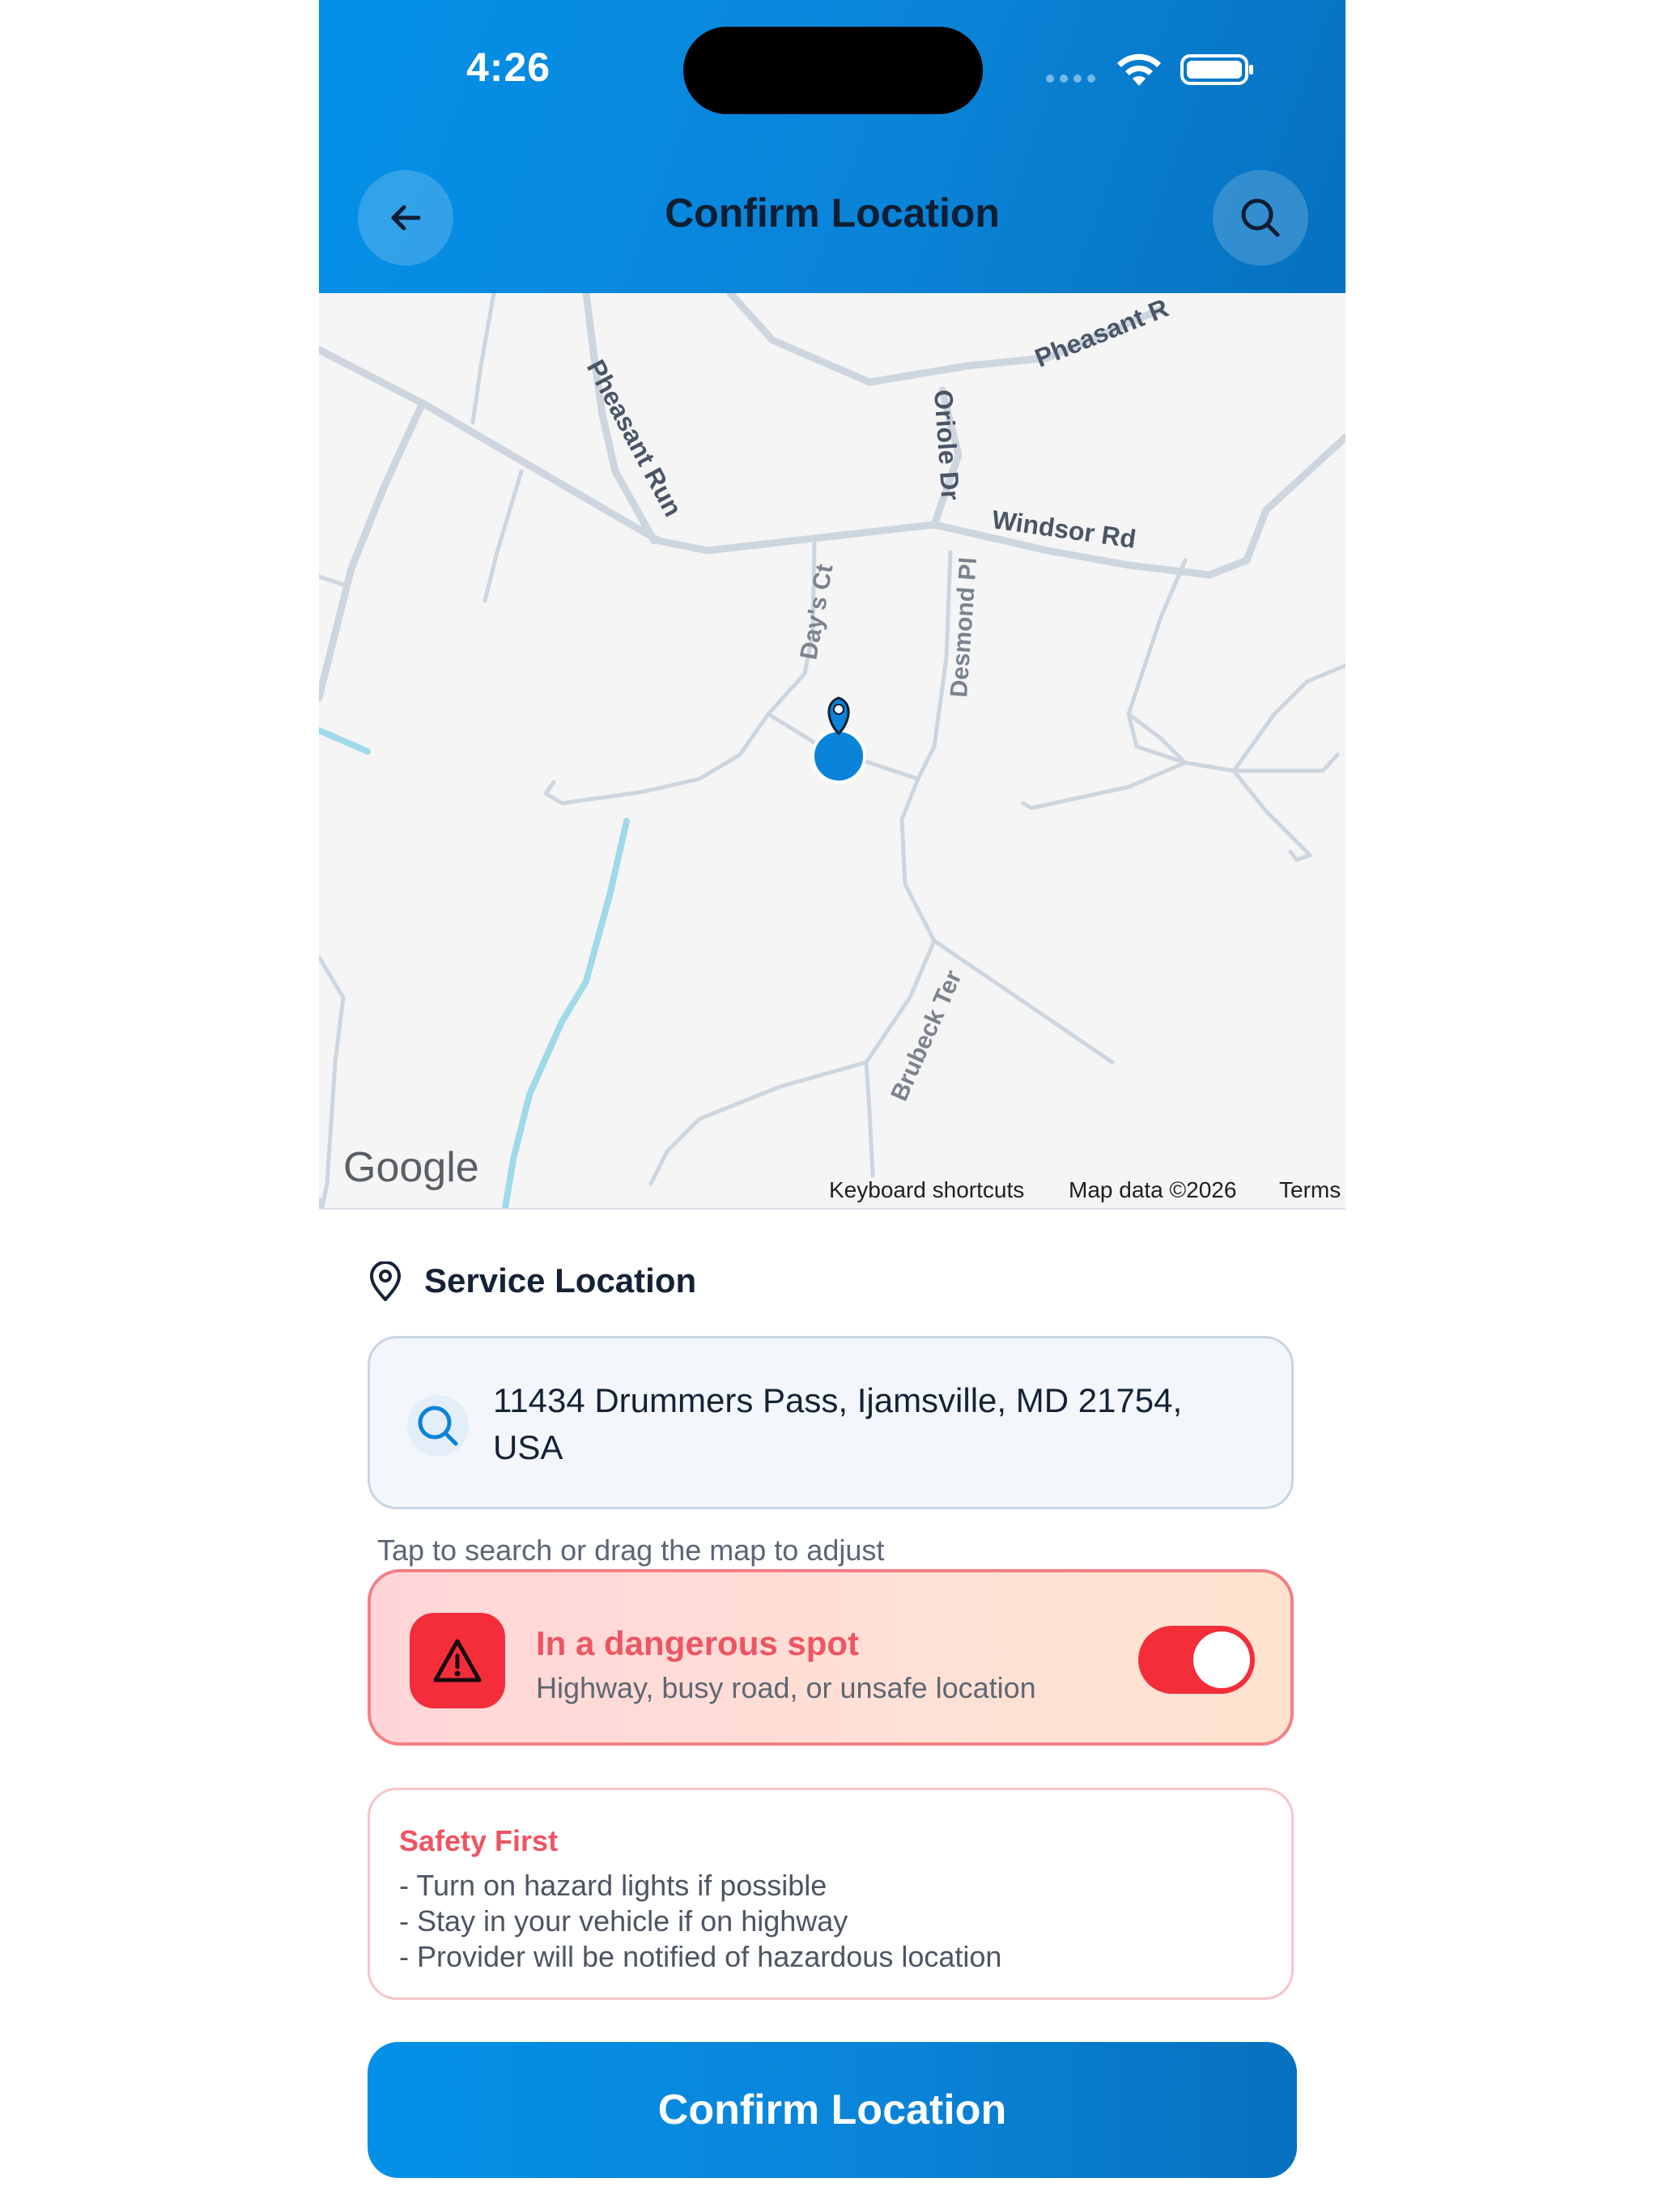  What do you see at coordinates (1153, 1189) in the screenshot?
I see `map-data-label: Map data ©2026` at bounding box center [1153, 1189].